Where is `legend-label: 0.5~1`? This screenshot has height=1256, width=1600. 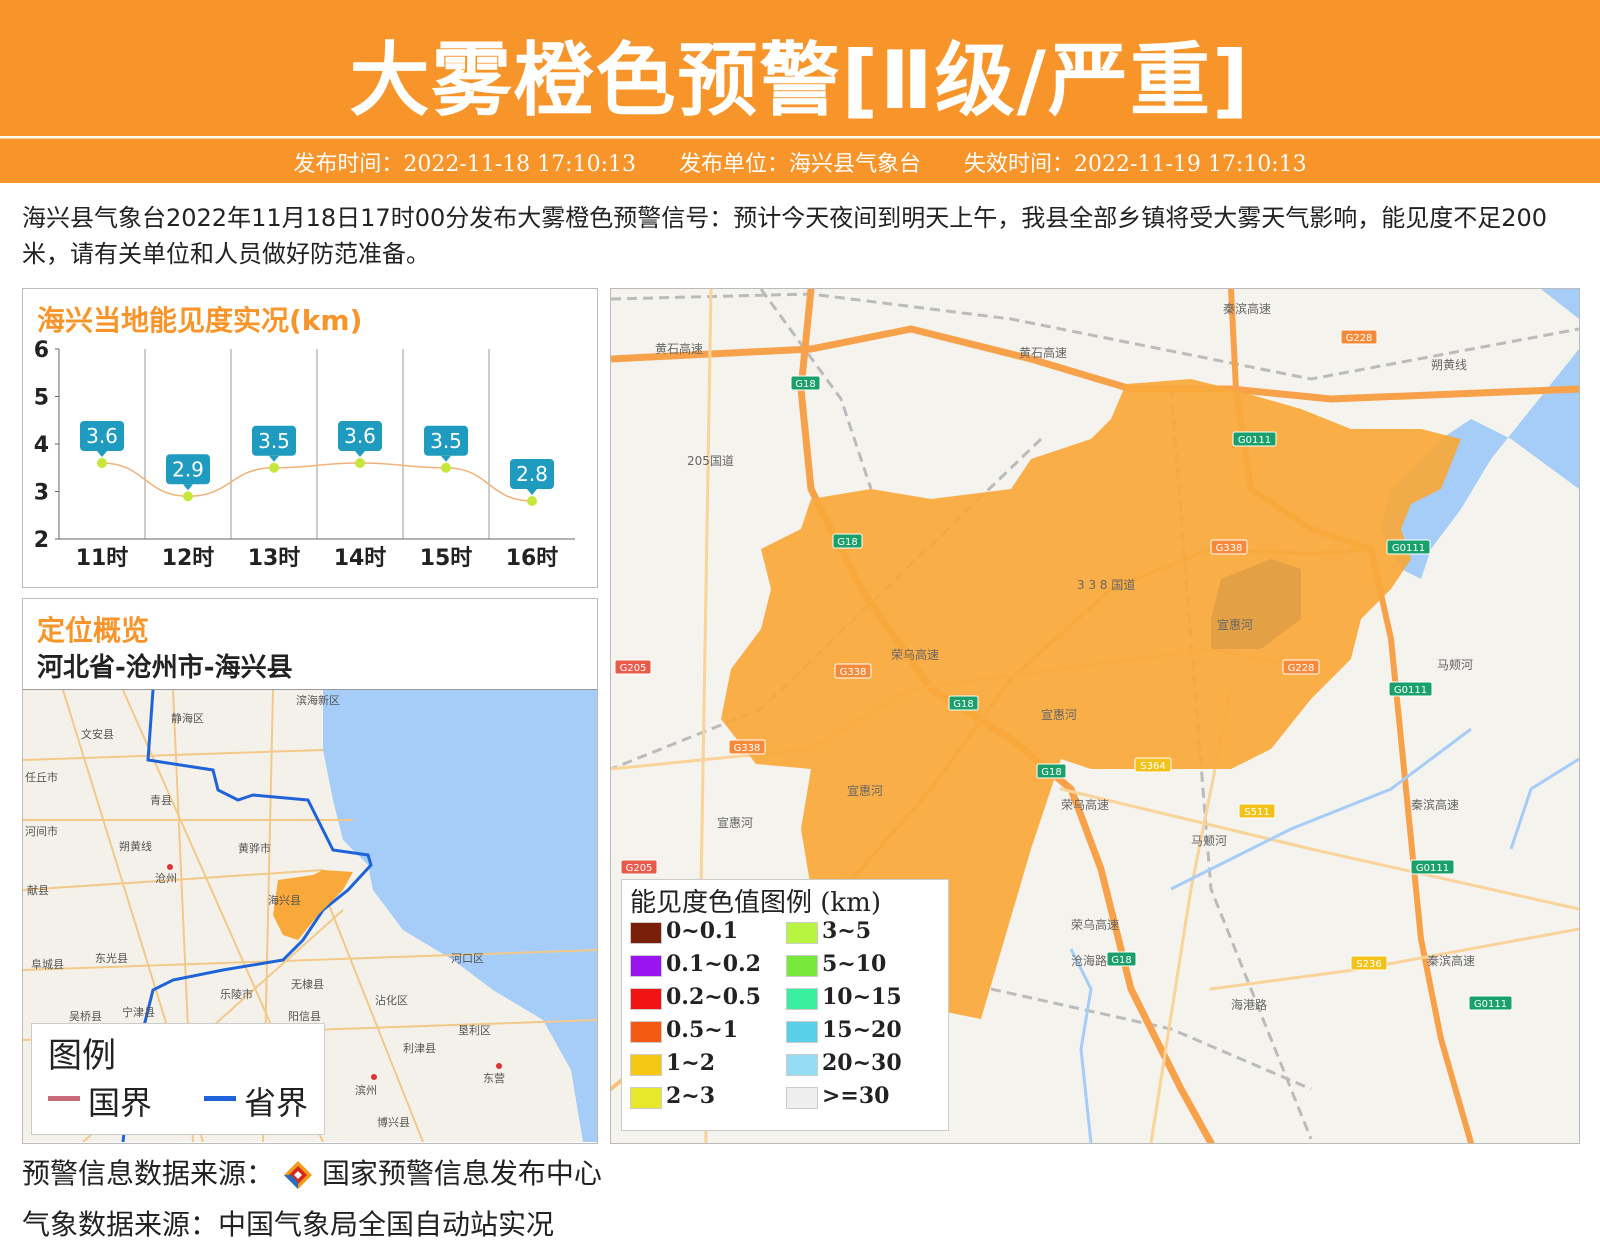 legend-label: 0.5~1 is located at coordinates (702, 1030).